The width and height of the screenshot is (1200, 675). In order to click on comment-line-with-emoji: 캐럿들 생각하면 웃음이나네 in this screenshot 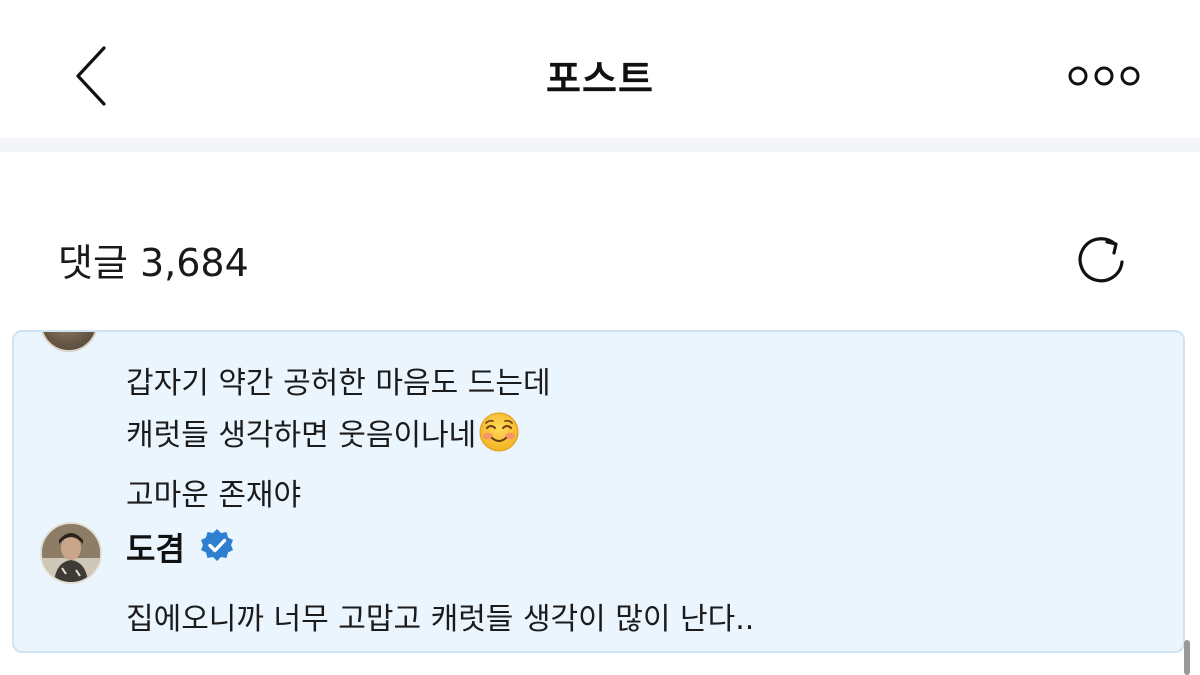, I will do `click(338, 440)`.